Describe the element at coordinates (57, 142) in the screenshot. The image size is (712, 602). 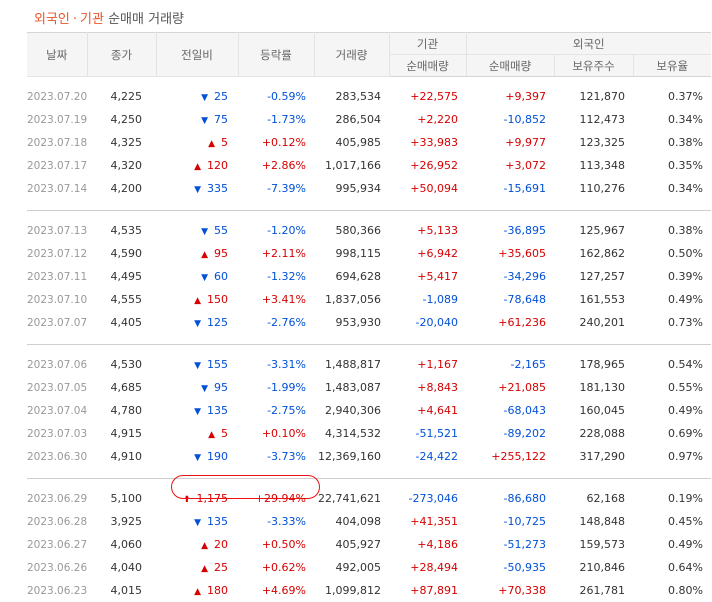
I see `cell-date: 2023.07.18` at that location.